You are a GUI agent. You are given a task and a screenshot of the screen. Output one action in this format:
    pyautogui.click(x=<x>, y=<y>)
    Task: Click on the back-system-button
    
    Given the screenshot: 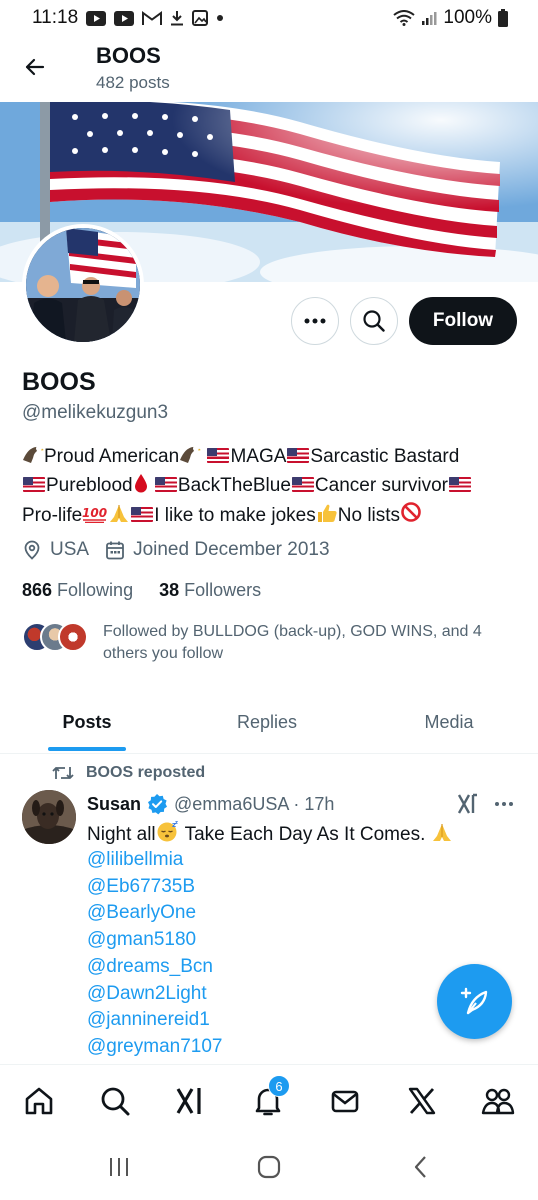 What is the action you would take?
    pyautogui.click(x=421, y=1167)
    